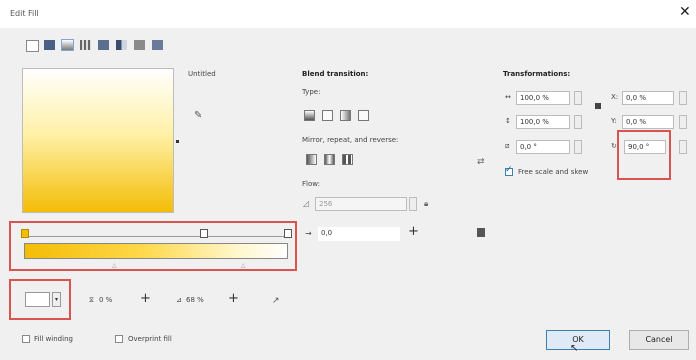 The height and width of the screenshot is (360, 696). Describe the element at coordinates (648, 122) in the screenshot. I see `y-field: 0,0 %` at that location.